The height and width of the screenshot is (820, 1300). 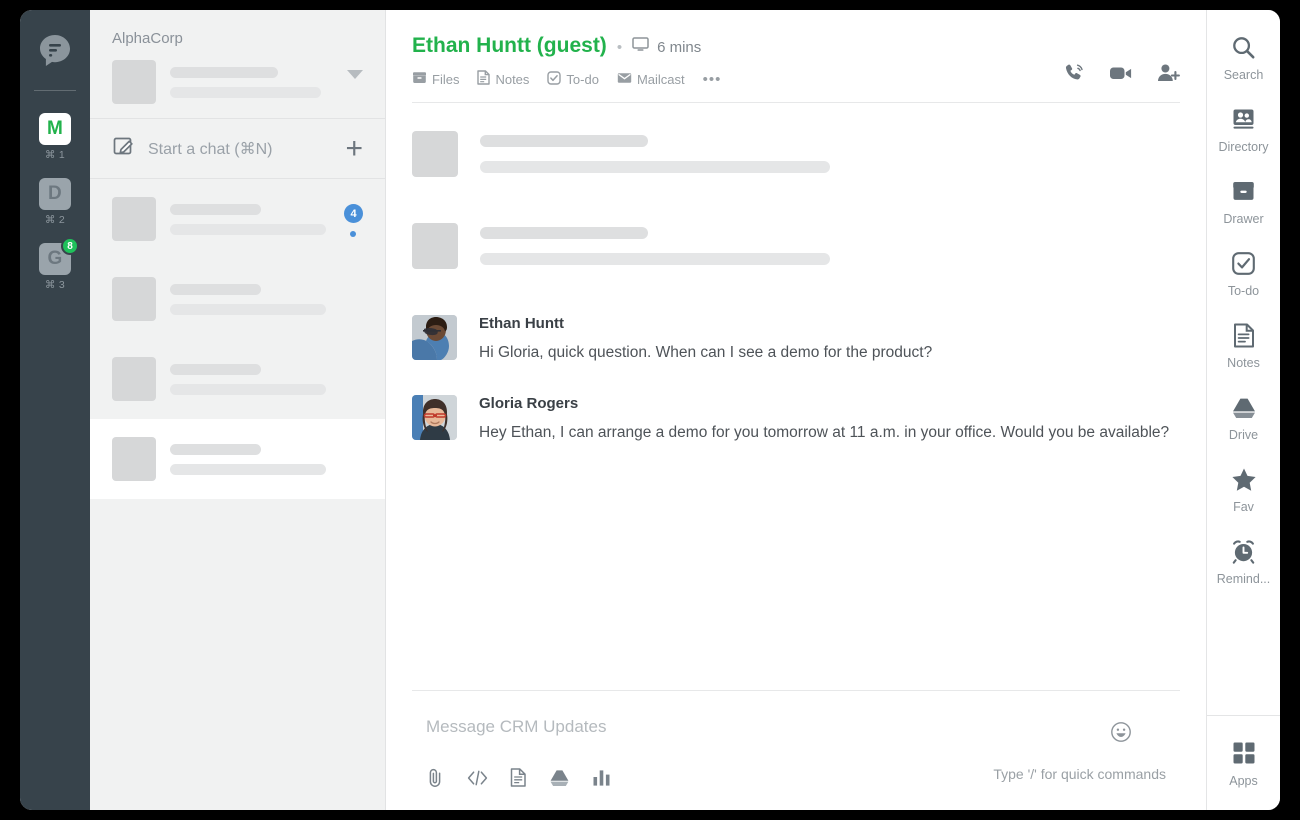 What do you see at coordinates (796, 740) in the screenshot?
I see `message-input: Message CRM Updates` at bounding box center [796, 740].